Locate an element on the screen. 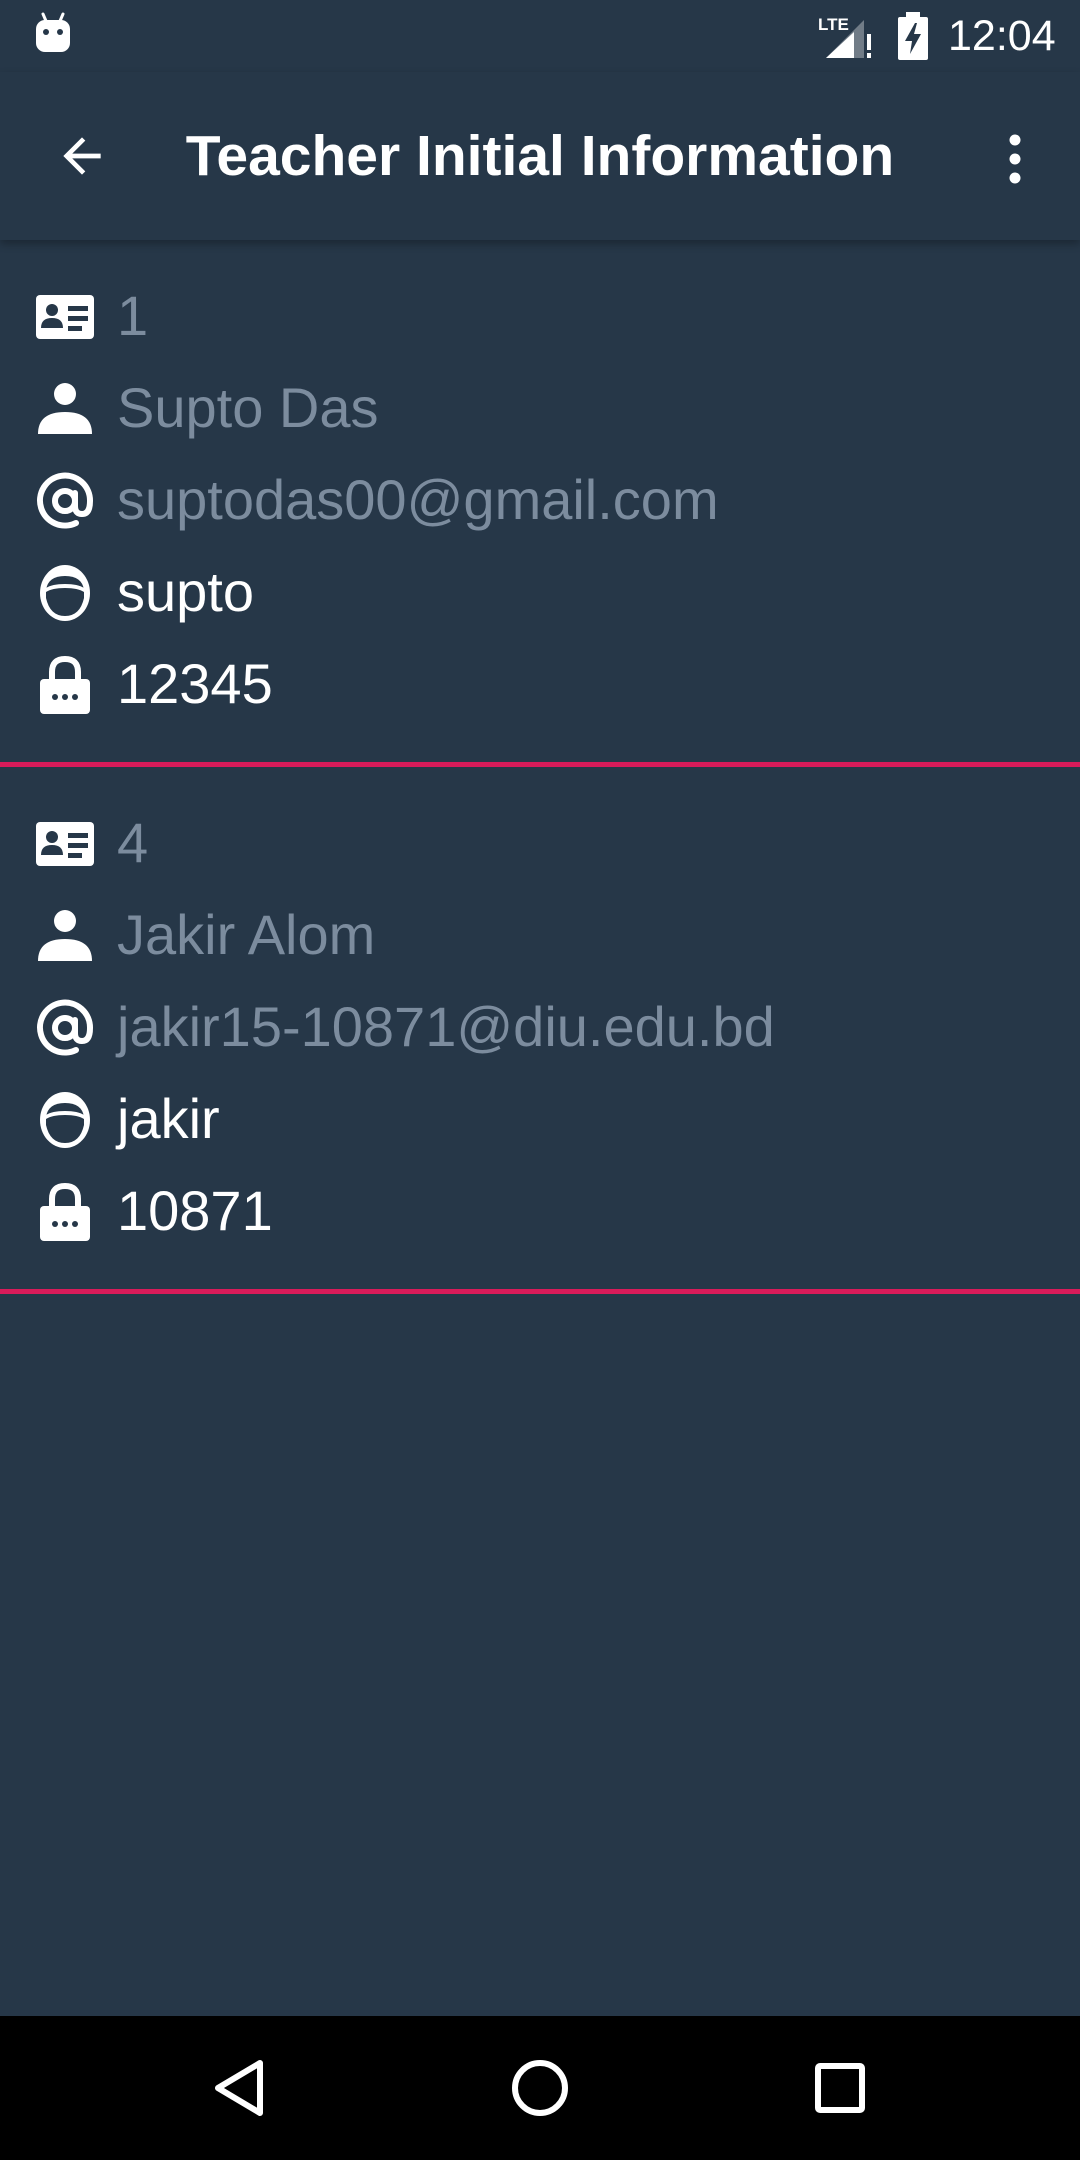 Image resolution: width=1080 pixels, height=2160 pixels. status-time: 12:04 is located at coordinates (1002, 36).